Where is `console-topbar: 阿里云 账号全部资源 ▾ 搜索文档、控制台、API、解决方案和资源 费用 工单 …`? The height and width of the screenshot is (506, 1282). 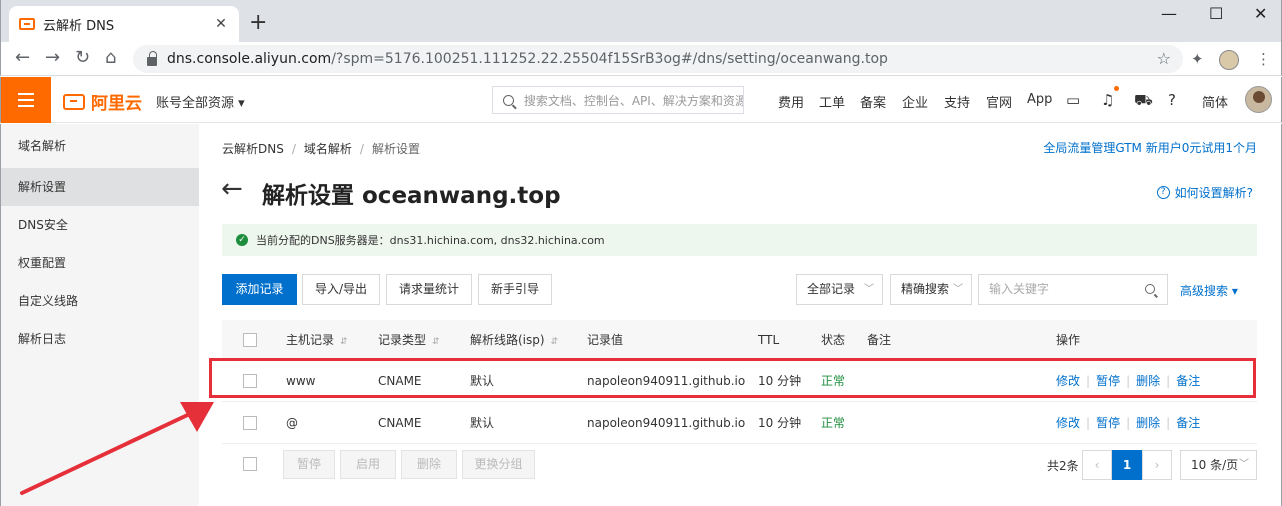 console-topbar: 阿里云 账号全部资源 ▾ 搜索文档、控制台、API、解决方案和资源 费用 工单 … is located at coordinates (641, 100).